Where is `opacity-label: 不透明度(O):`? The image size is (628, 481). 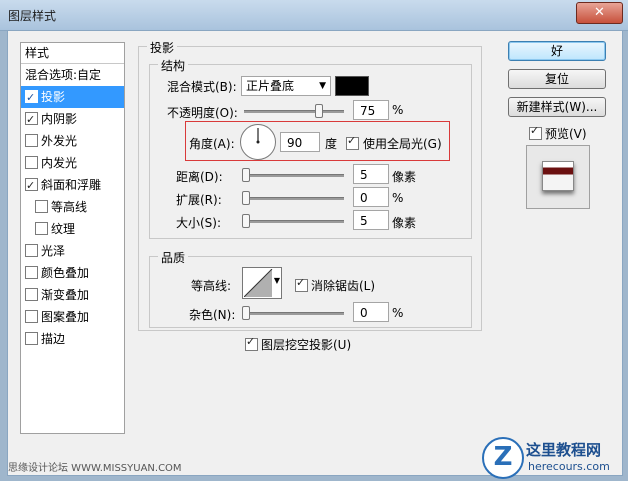 opacity-label: 不透明度(O): is located at coordinates (202, 113).